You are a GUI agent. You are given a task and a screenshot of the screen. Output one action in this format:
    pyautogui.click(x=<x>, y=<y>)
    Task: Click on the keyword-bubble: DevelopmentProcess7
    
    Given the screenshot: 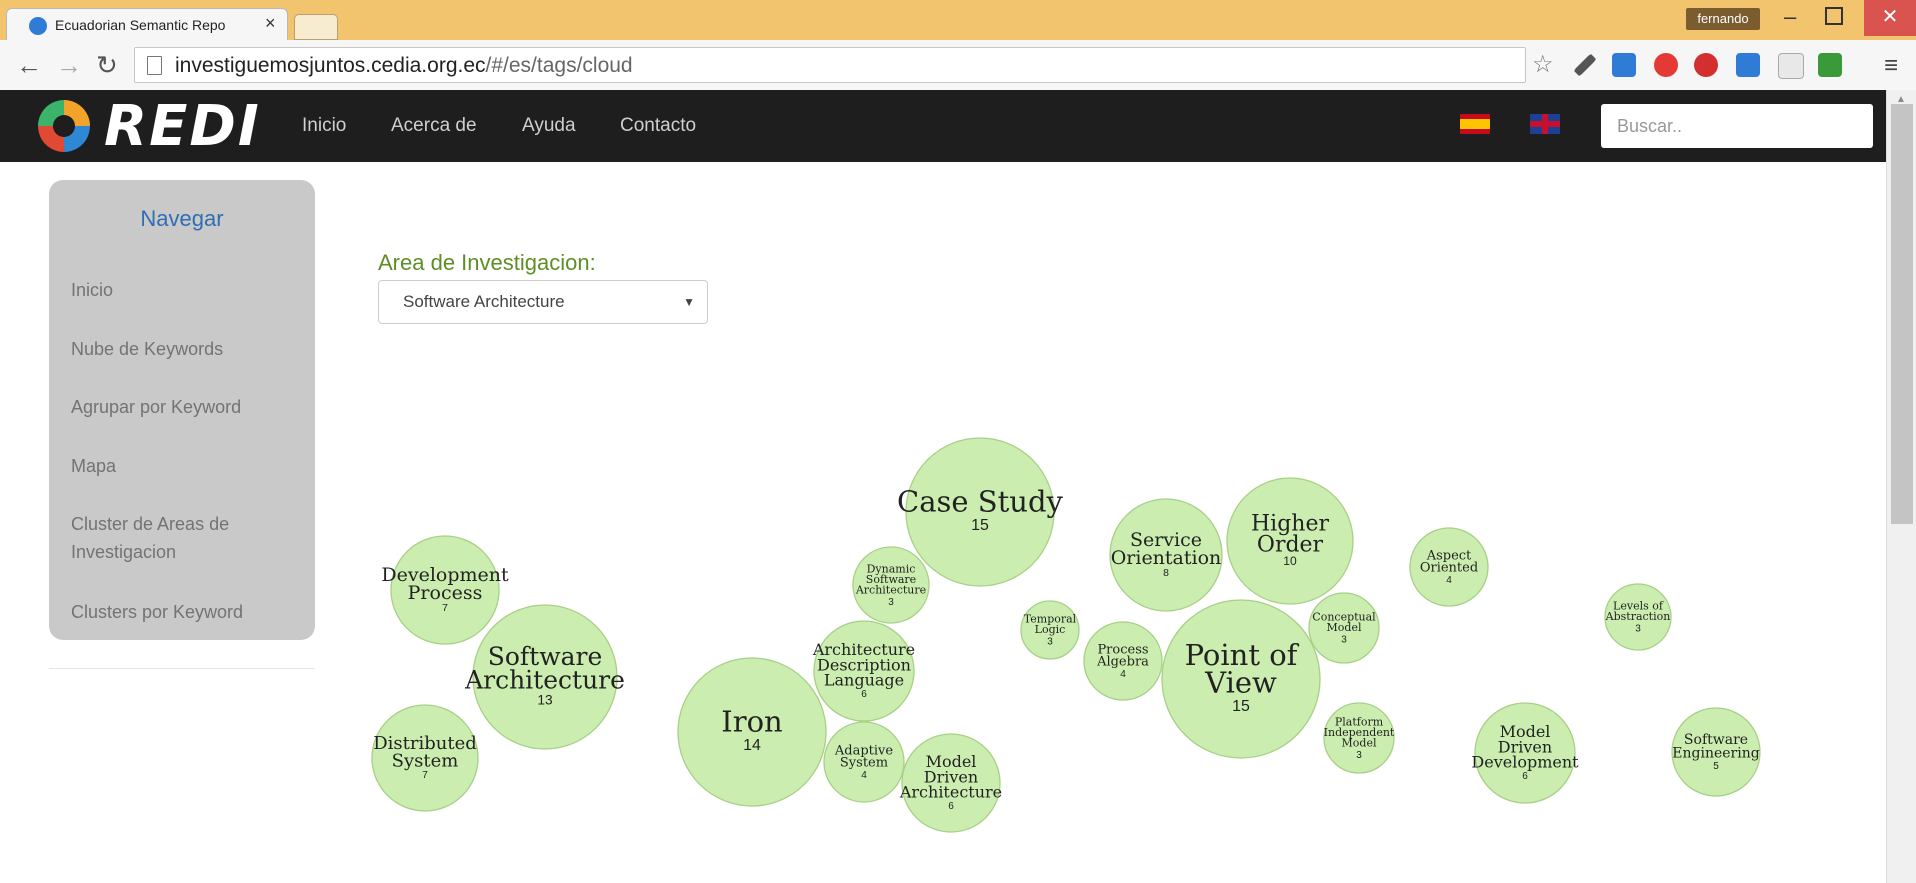 What is the action you would take?
    pyautogui.click(x=445, y=590)
    